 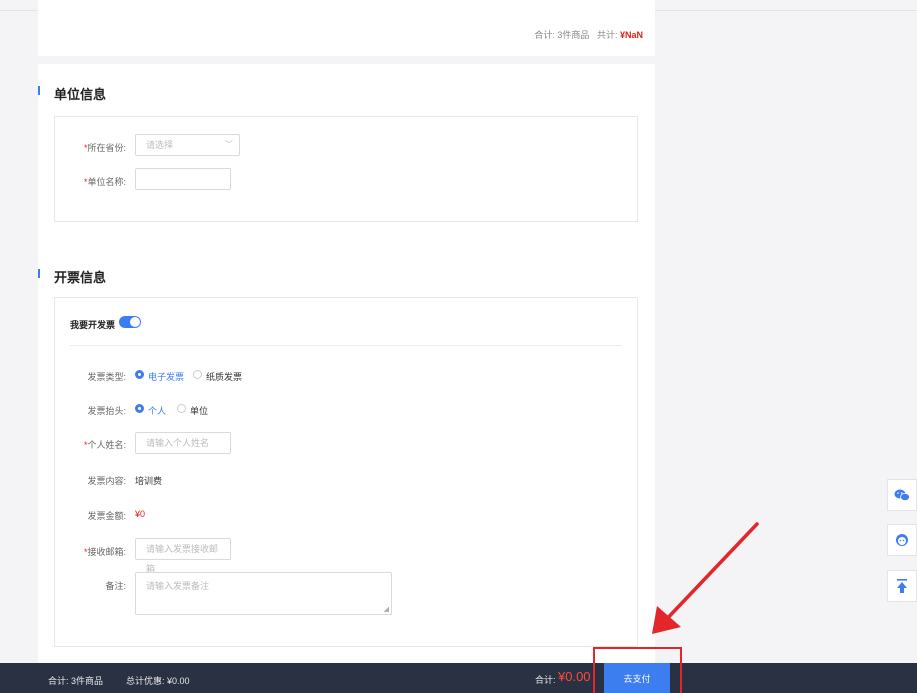 What do you see at coordinates (458, 678) in the screenshot?
I see `checkout-bar: 合计: 3件商品 总计优惠: ¥0.00 合计: ¥0.00` at bounding box center [458, 678].